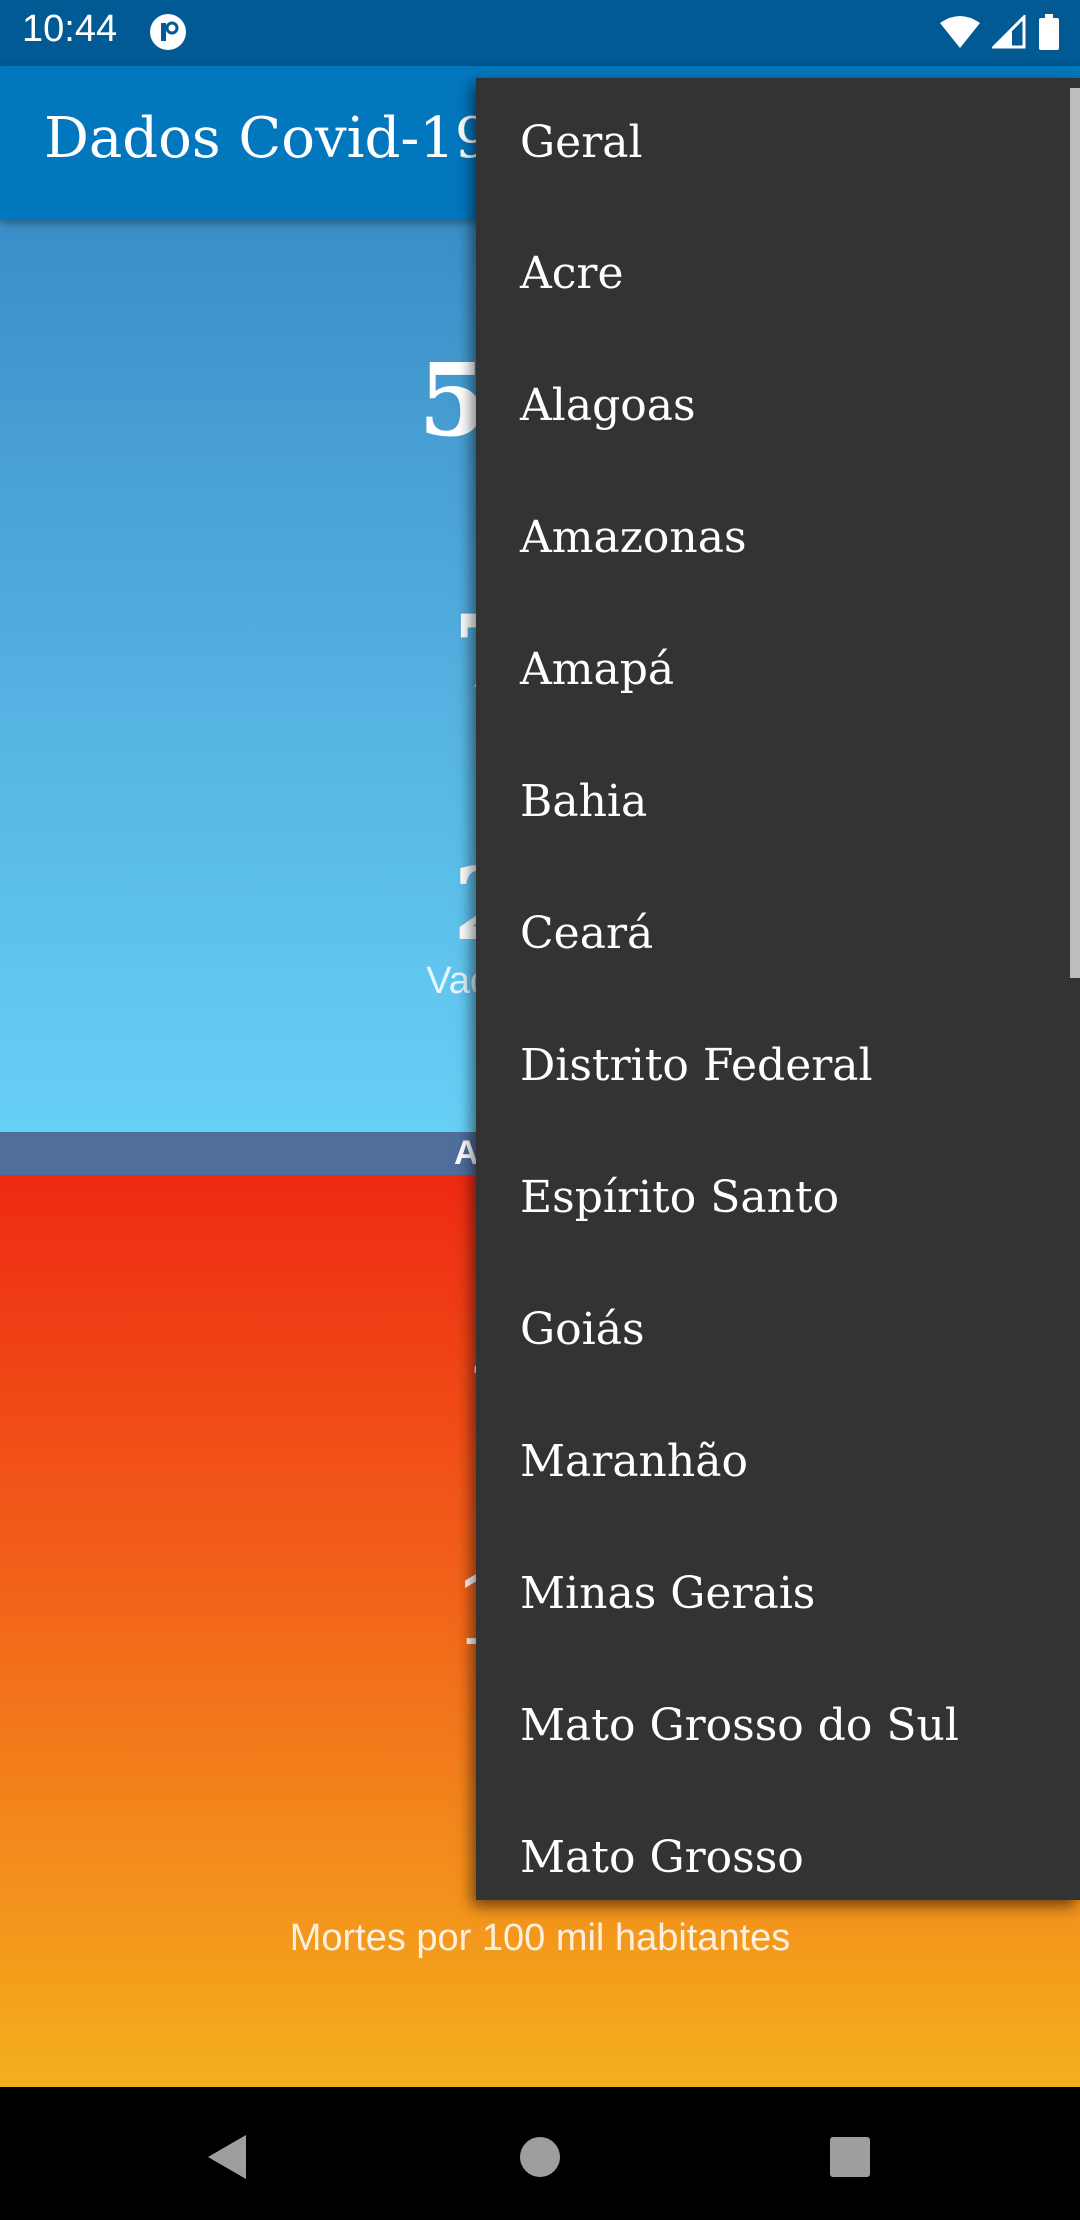 The width and height of the screenshot is (1080, 2220). I want to click on wifi-icon, so click(960, 32).